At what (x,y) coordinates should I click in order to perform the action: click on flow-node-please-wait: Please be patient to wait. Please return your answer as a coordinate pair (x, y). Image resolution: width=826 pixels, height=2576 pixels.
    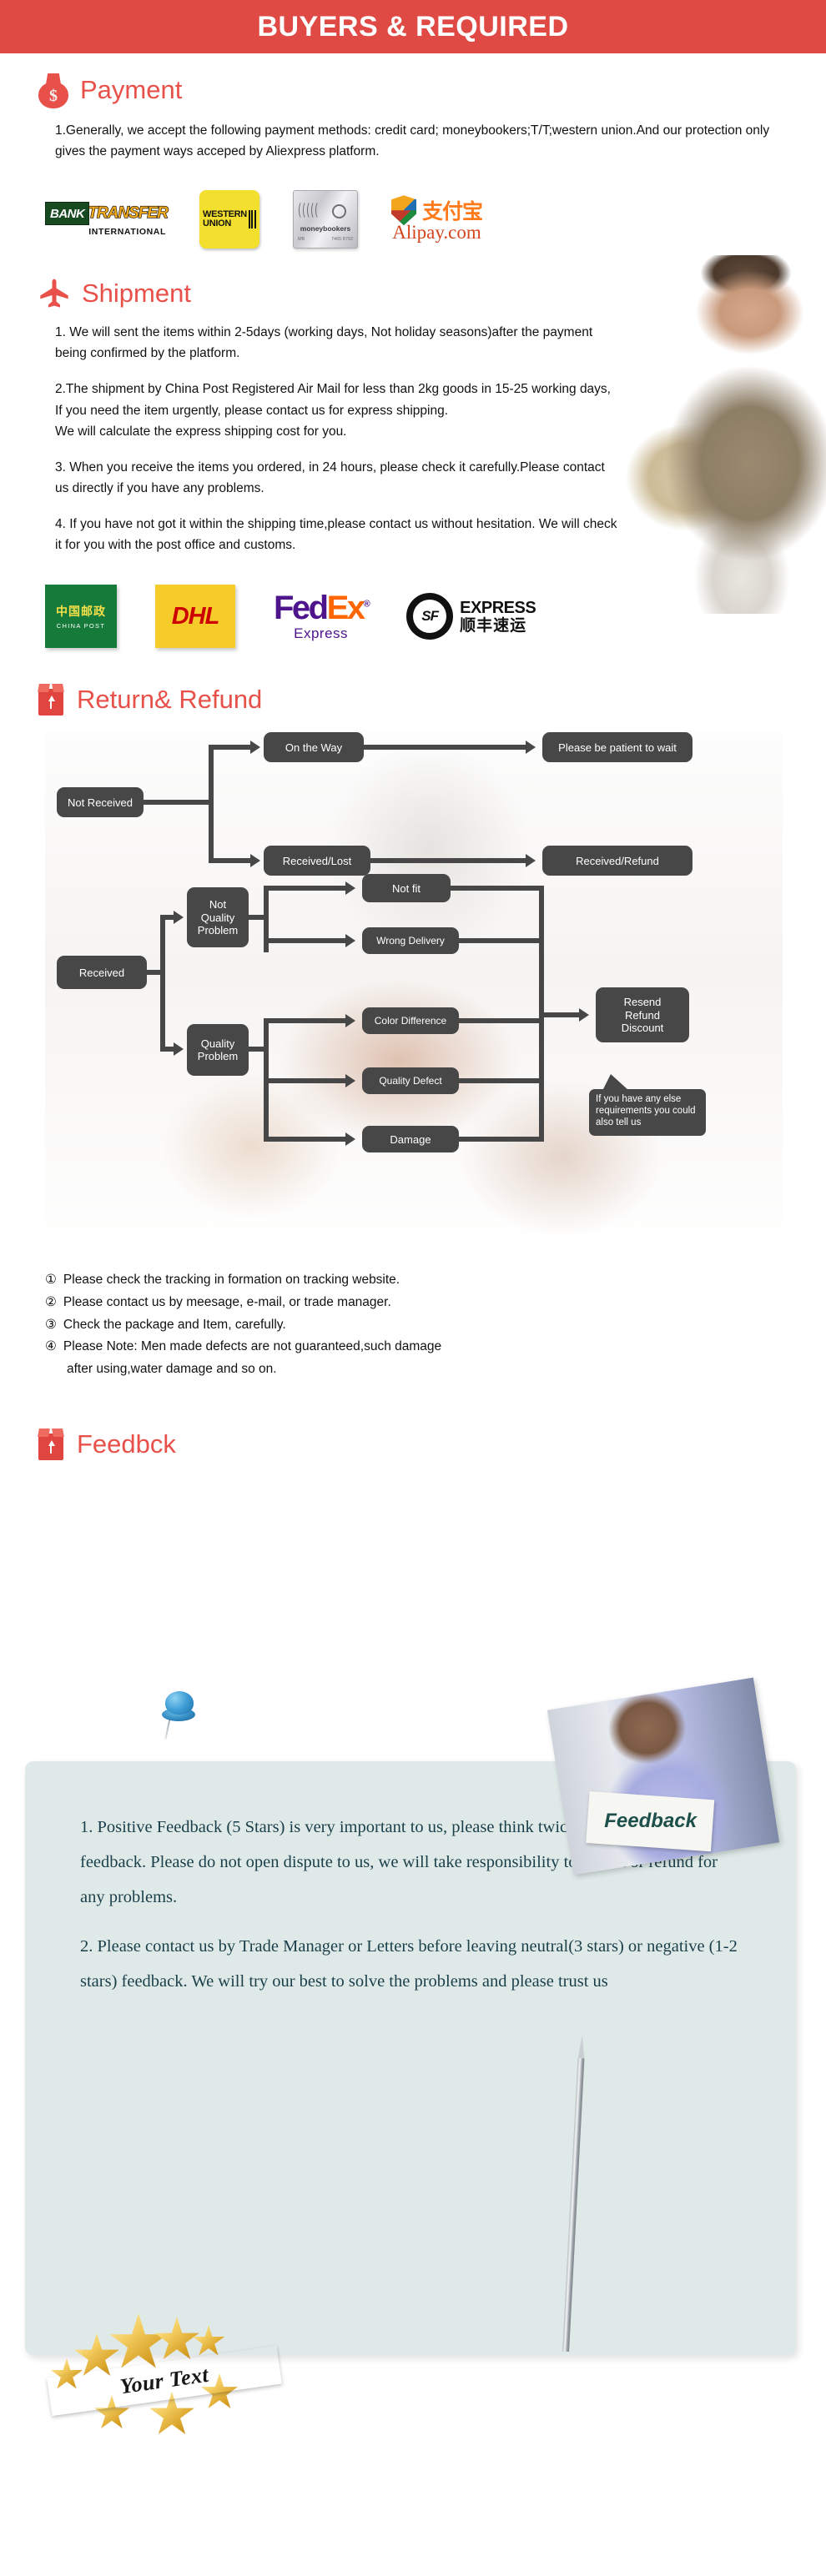
    Looking at the image, I should click on (618, 747).